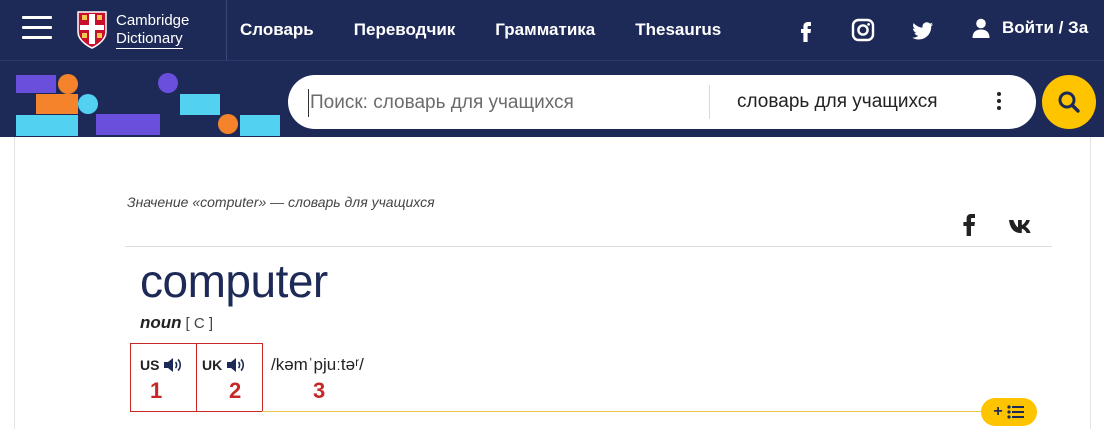 The height and width of the screenshot is (429, 1104). What do you see at coordinates (622, 411) in the screenshot?
I see `entry-divider` at bounding box center [622, 411].